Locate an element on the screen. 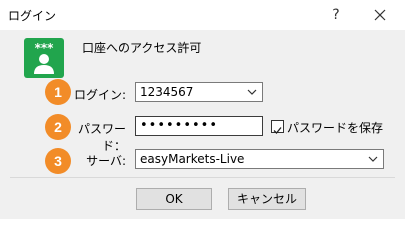 This screenshot has height=240, width=405. title-bar: ログイン ? is located at coordinates (202, 15).